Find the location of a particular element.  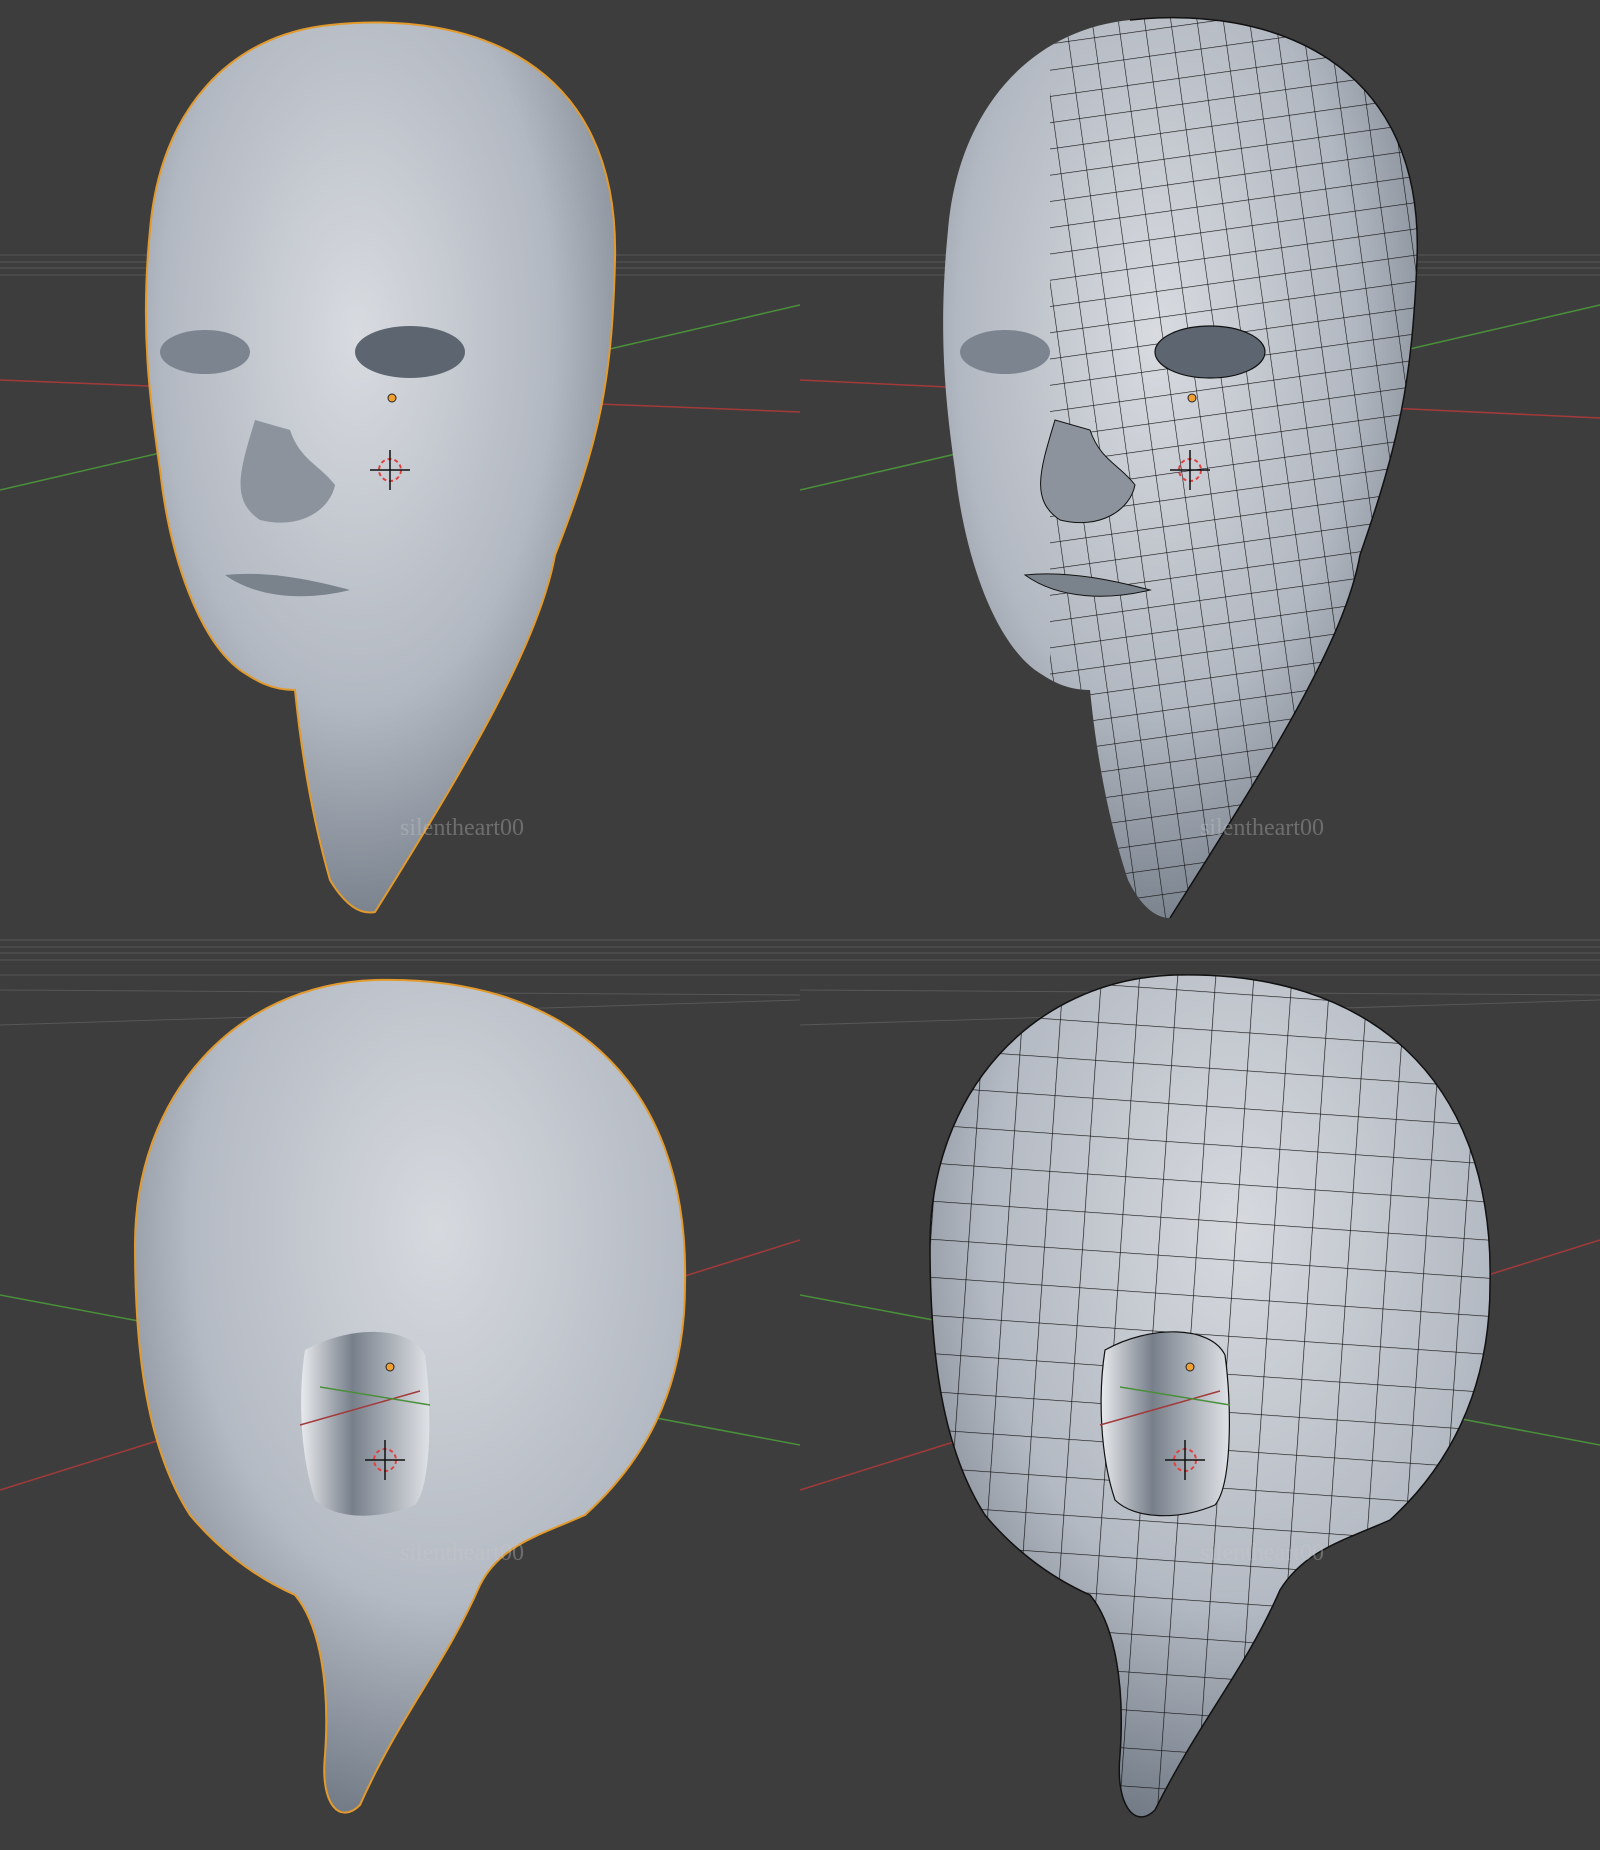

head-mesh is located at coordinates (380, 467).